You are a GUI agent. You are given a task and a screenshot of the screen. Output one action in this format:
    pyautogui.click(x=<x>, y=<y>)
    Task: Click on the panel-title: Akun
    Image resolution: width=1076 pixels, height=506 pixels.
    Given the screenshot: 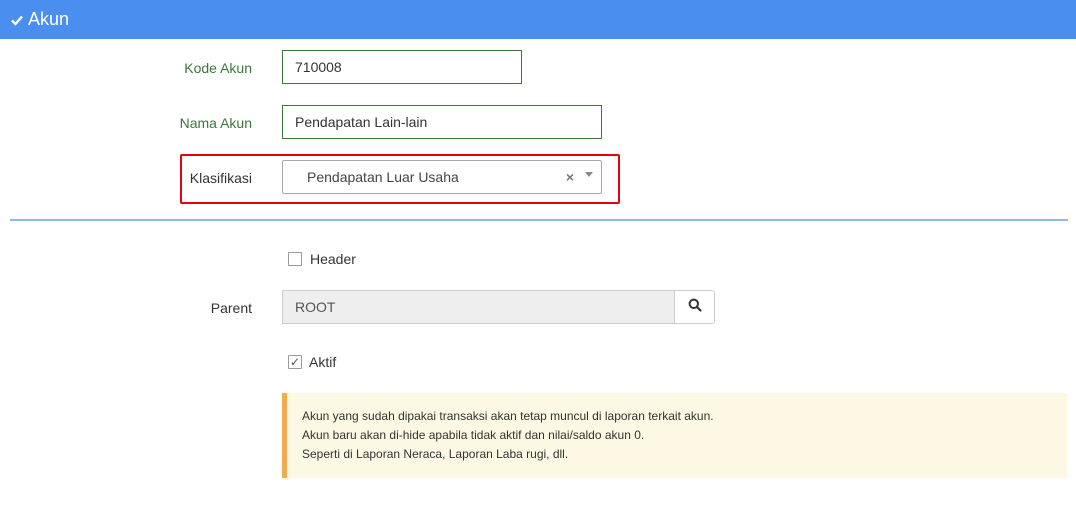 What is the action you would take?
    pyautogui.click(x=49, y=19)
    